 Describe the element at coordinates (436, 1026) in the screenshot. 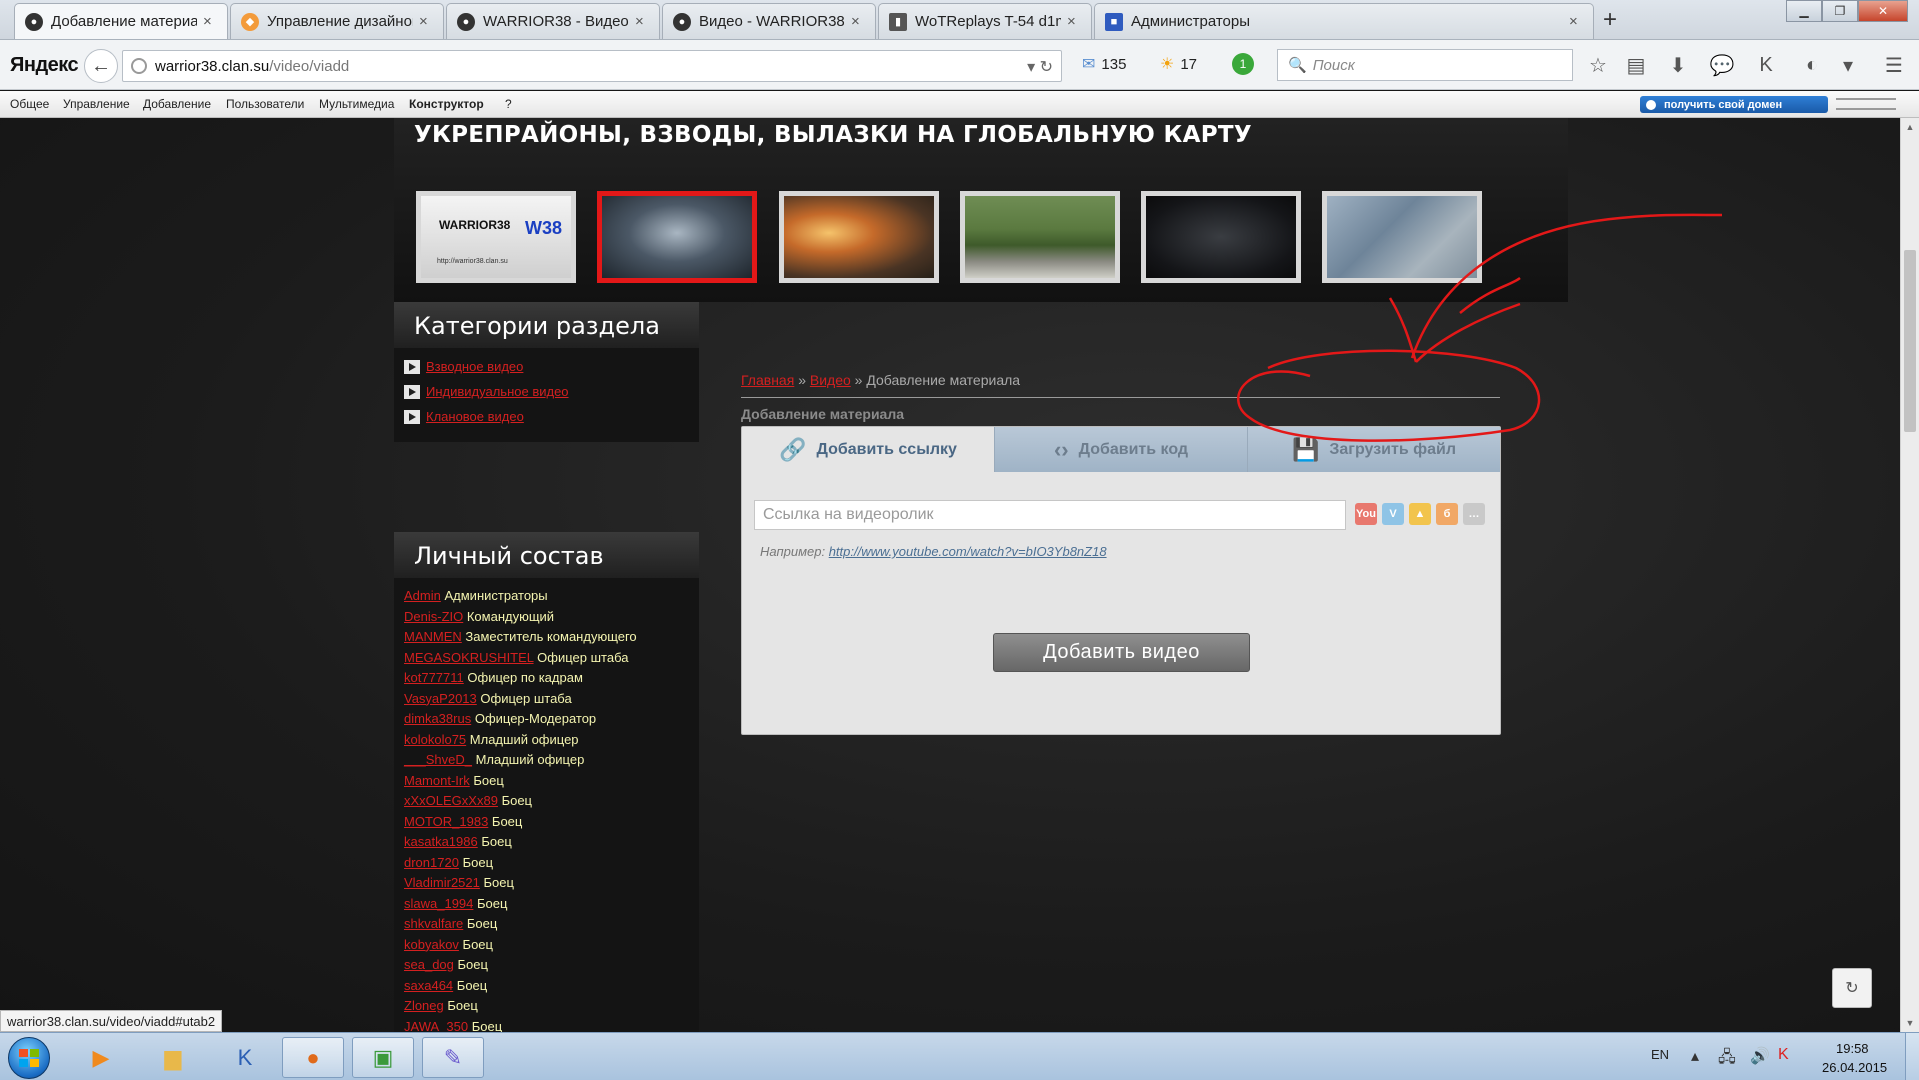

I see `staff-name: JAWA_350` at that location.